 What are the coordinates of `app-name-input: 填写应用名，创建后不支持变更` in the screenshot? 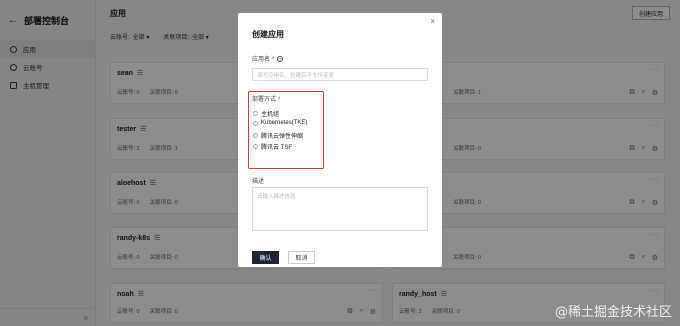 It's located at (340, 74).